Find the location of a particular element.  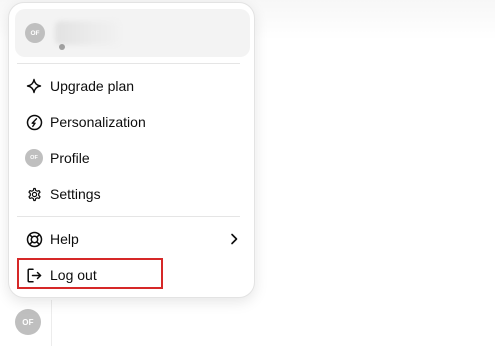

menu-item-help: Help is located at coordinates (132, 239).